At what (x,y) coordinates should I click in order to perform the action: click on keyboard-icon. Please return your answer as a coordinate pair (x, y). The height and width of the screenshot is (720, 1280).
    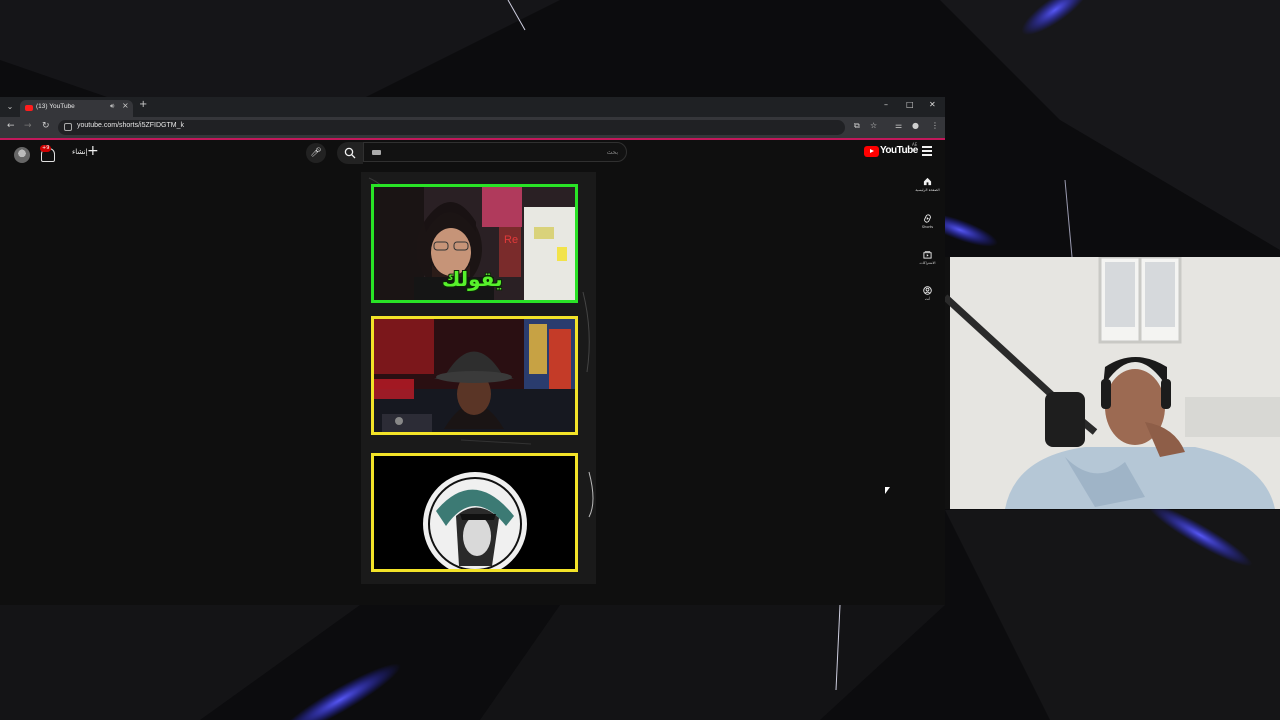
    Looking at the image, I should click on (376, 152).